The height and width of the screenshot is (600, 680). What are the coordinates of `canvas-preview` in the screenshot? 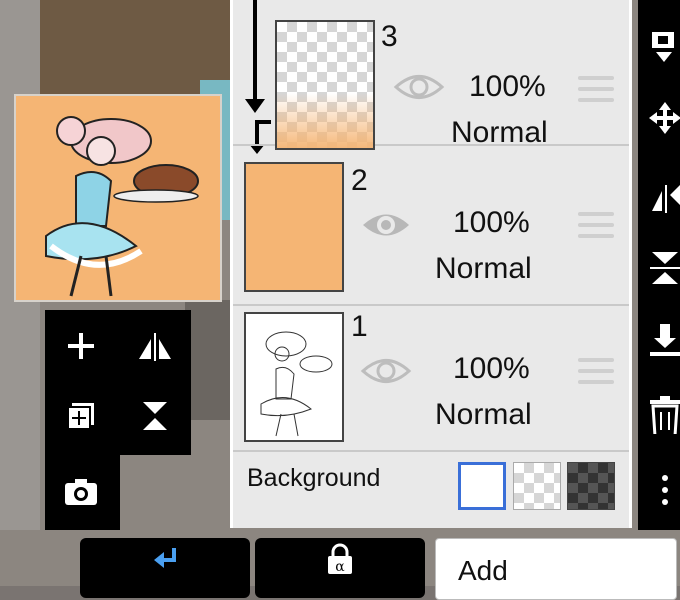 It's located at (118, 198).